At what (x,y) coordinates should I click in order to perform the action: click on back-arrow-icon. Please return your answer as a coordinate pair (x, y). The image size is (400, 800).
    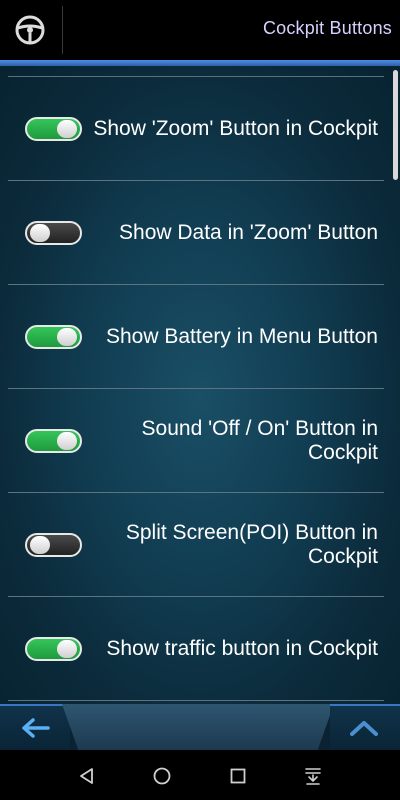
    Looking at the image, I should click on (35, 728).